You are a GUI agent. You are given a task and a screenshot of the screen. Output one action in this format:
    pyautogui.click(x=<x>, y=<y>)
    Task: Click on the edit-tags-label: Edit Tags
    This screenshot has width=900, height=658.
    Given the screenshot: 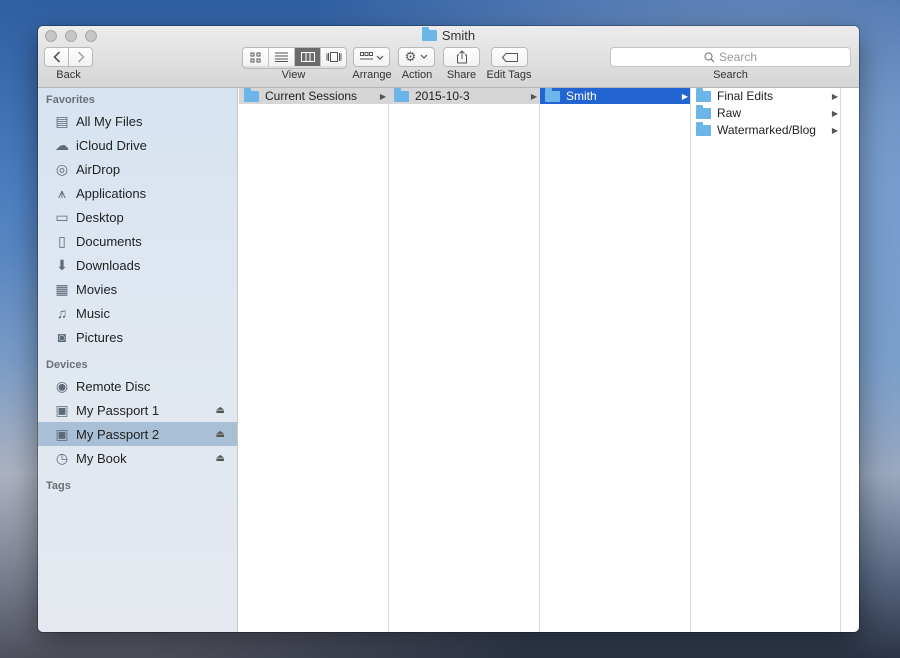 What is the action you would take?
    pyautogui.click(x=509, y=75)
    